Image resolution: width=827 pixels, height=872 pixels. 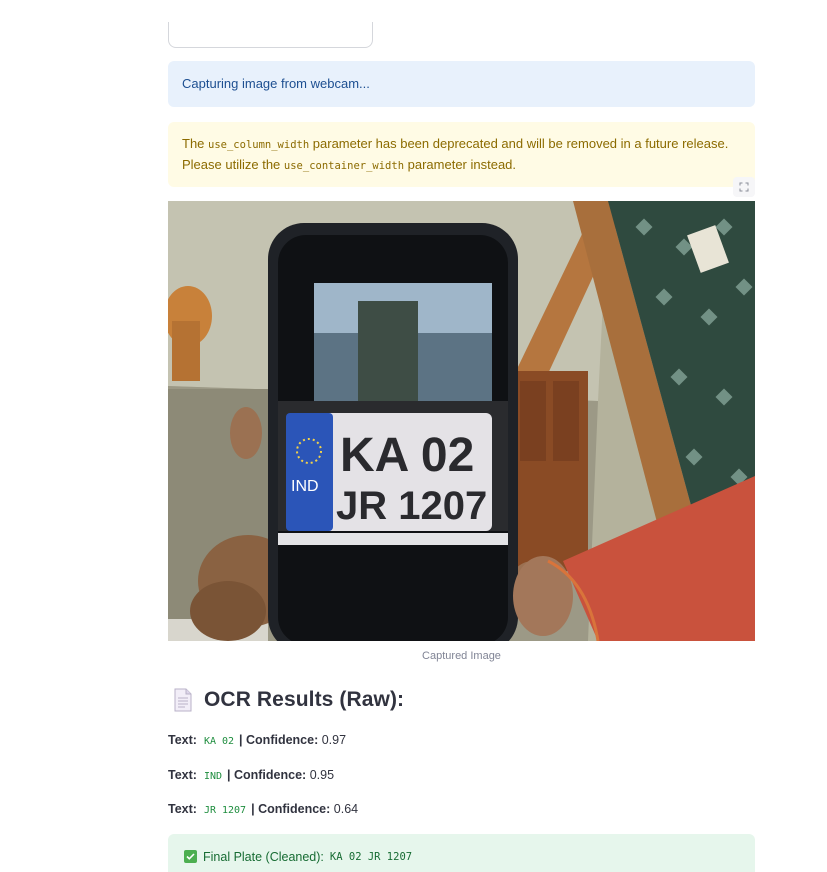 I want to click on confidence-value: 0.64, so click(x=346, y=809).